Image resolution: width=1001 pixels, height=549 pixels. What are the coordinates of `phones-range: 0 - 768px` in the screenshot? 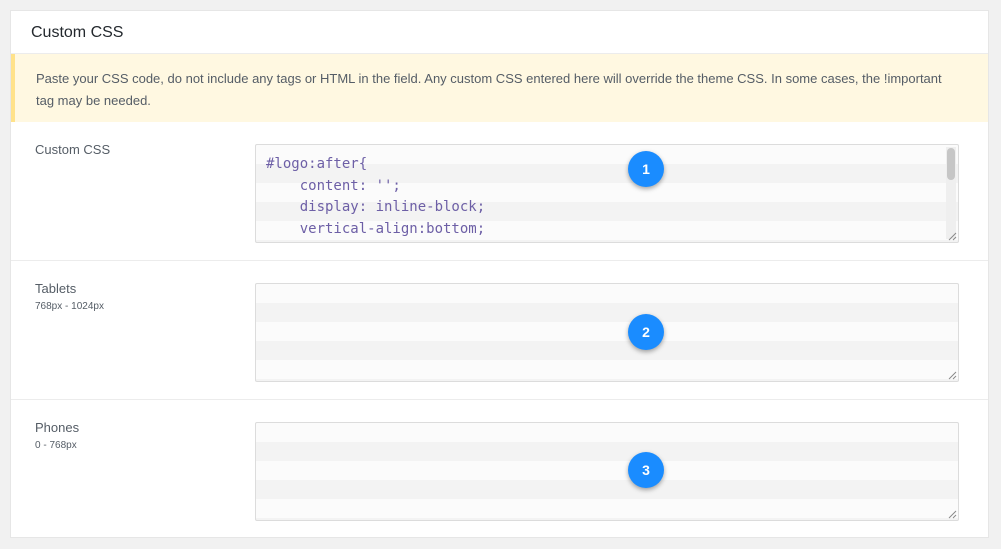 It's located at (56, 445).